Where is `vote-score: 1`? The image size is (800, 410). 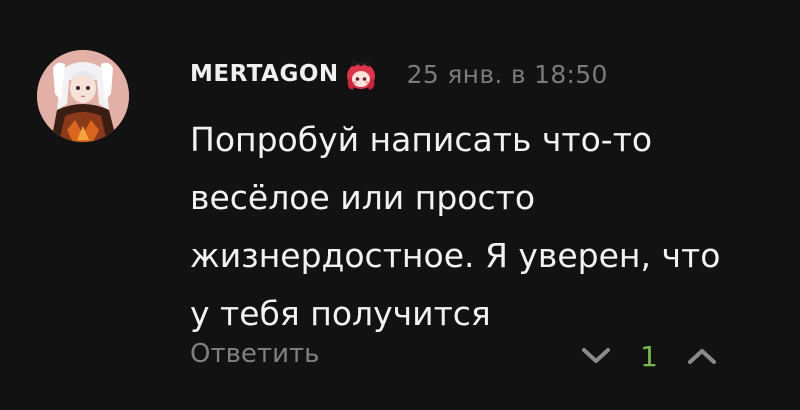
vote-score: 1 is located at coordinates (649, 356).